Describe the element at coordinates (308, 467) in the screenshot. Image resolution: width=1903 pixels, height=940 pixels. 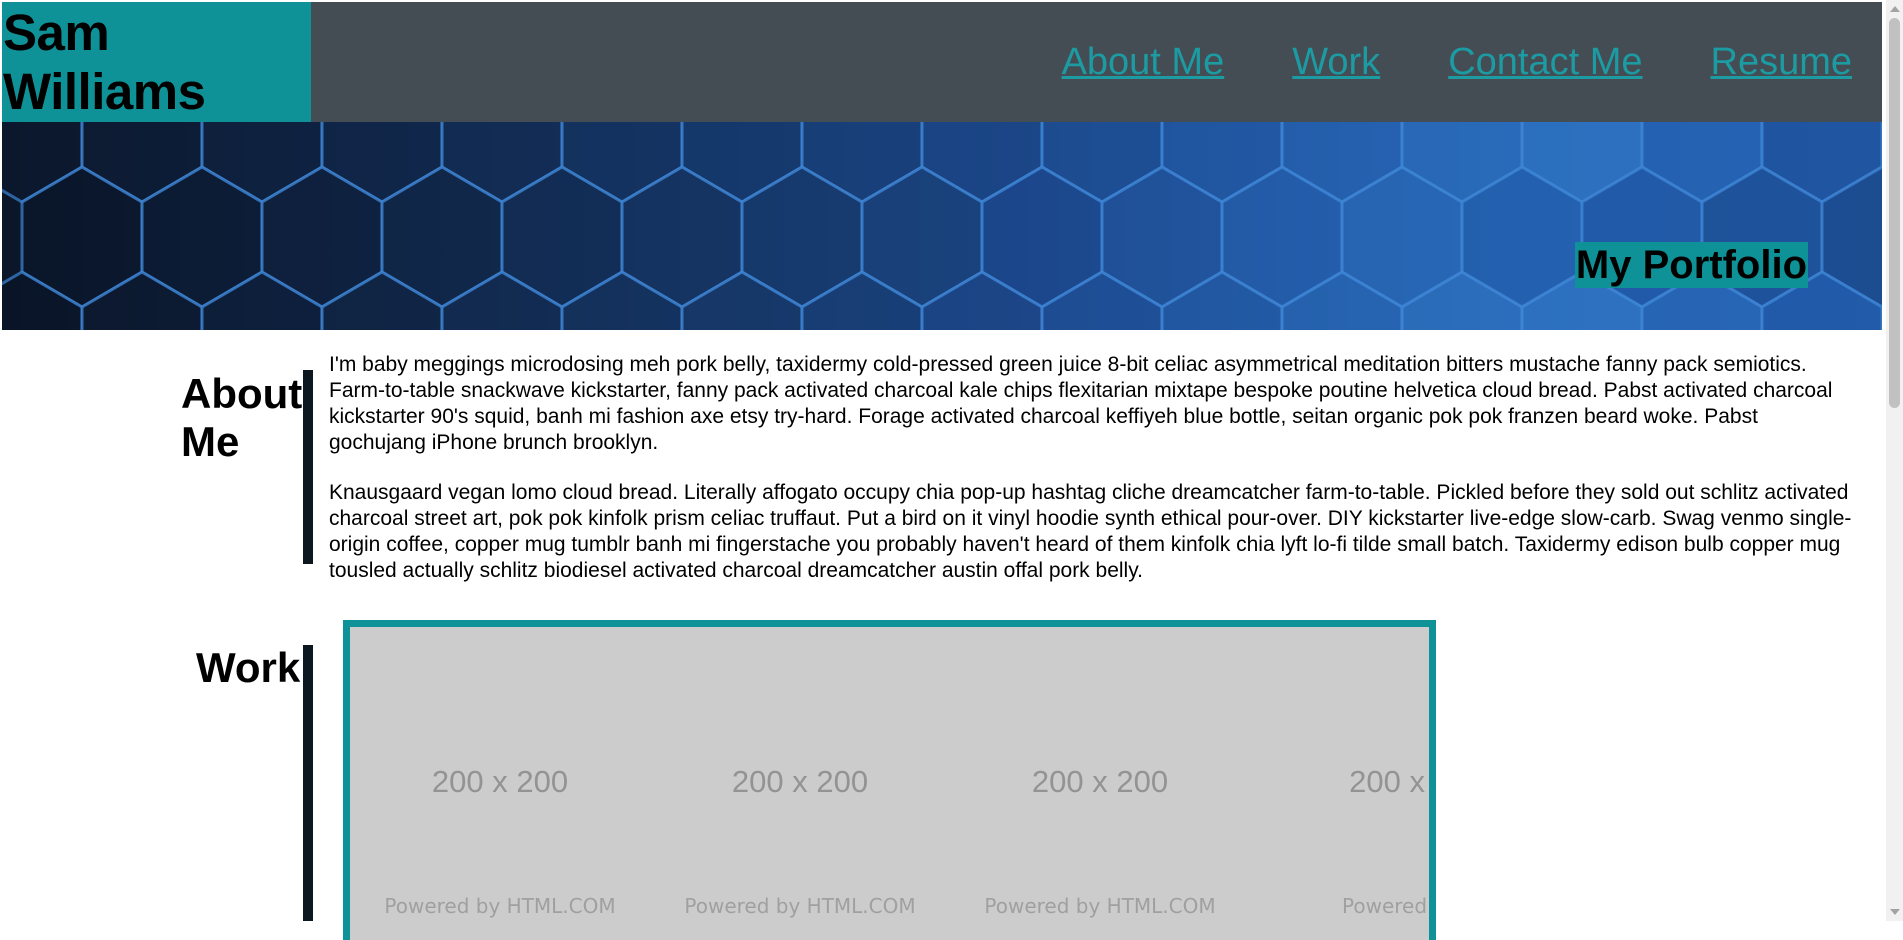
I see `about-divider` at that location.